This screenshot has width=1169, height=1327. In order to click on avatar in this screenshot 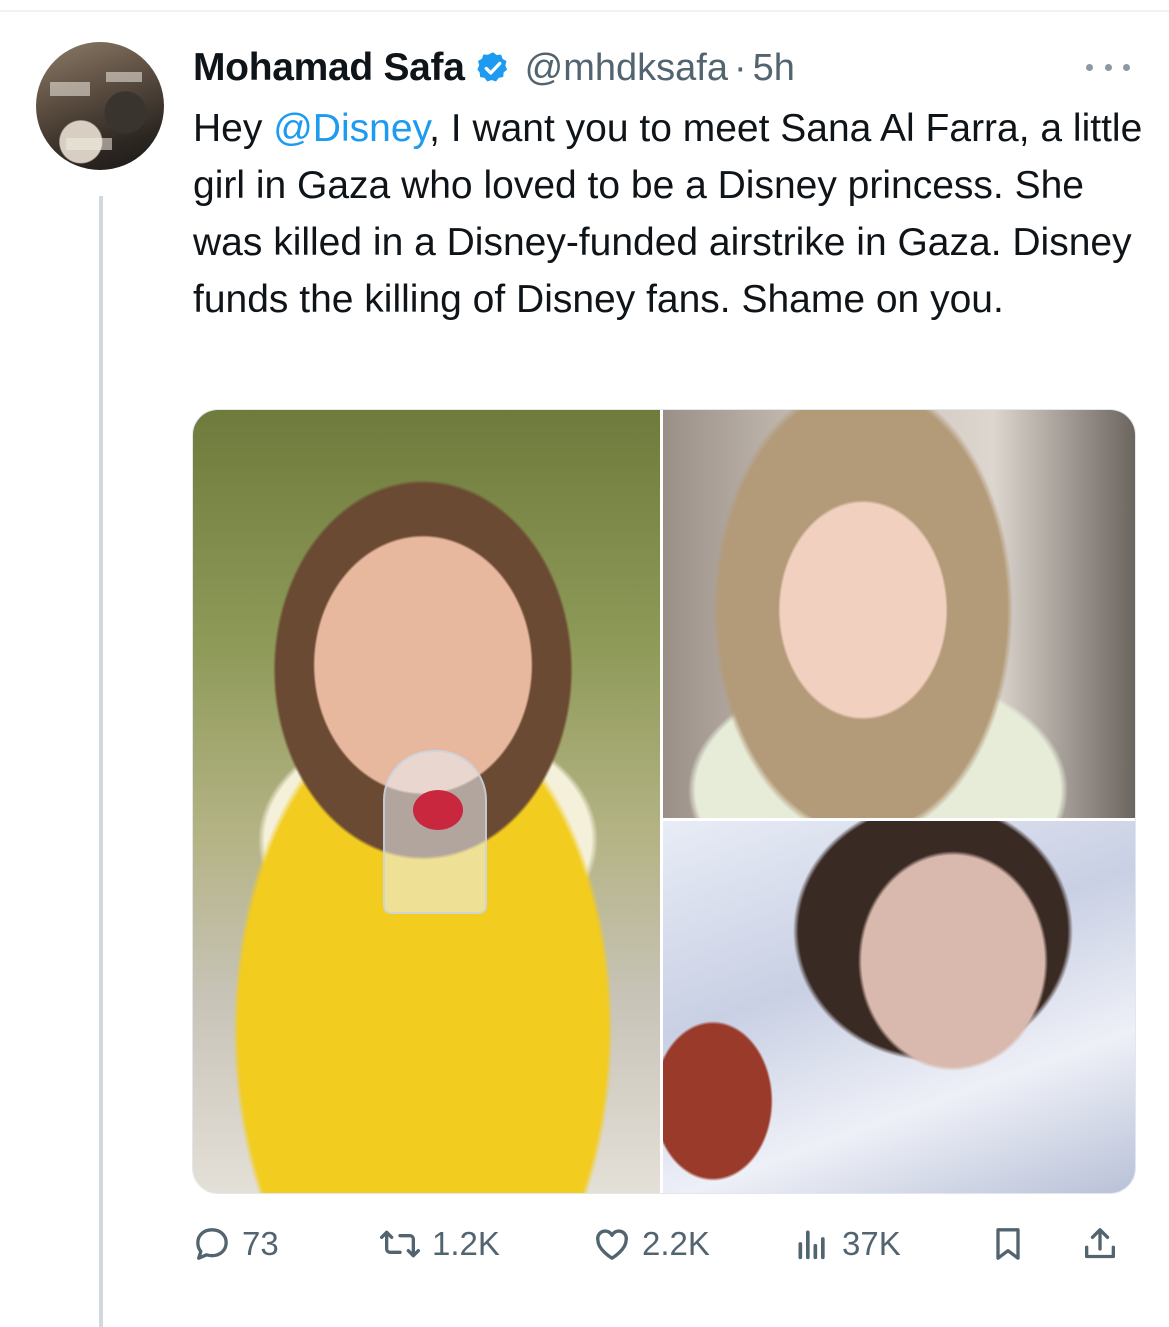, I will do `click(100, 106)`.